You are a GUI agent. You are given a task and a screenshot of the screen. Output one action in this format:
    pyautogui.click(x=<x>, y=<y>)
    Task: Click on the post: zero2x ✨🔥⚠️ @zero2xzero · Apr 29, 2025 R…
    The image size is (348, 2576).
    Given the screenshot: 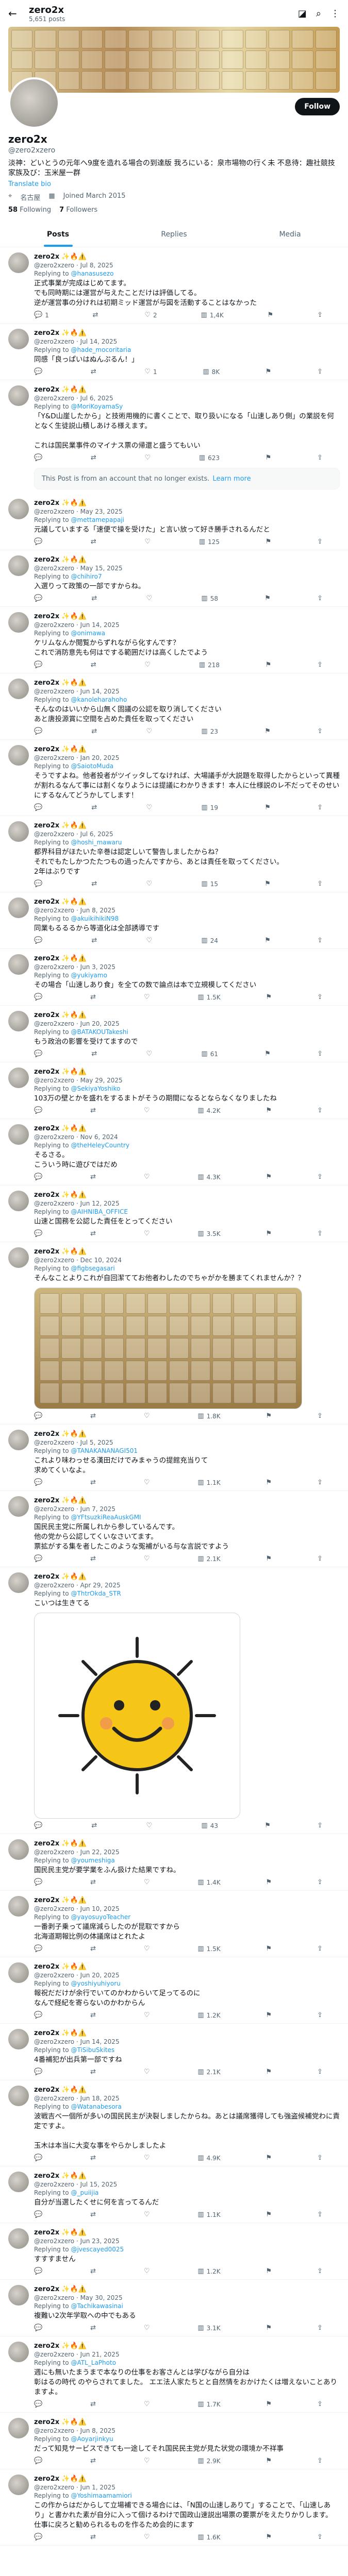 What is the action you would take?
    pyautogui.click(x=174, y=1700)
    